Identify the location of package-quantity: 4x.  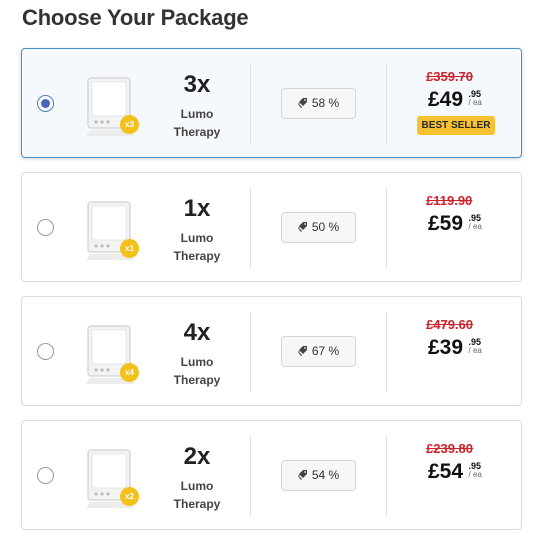
(197, 332).